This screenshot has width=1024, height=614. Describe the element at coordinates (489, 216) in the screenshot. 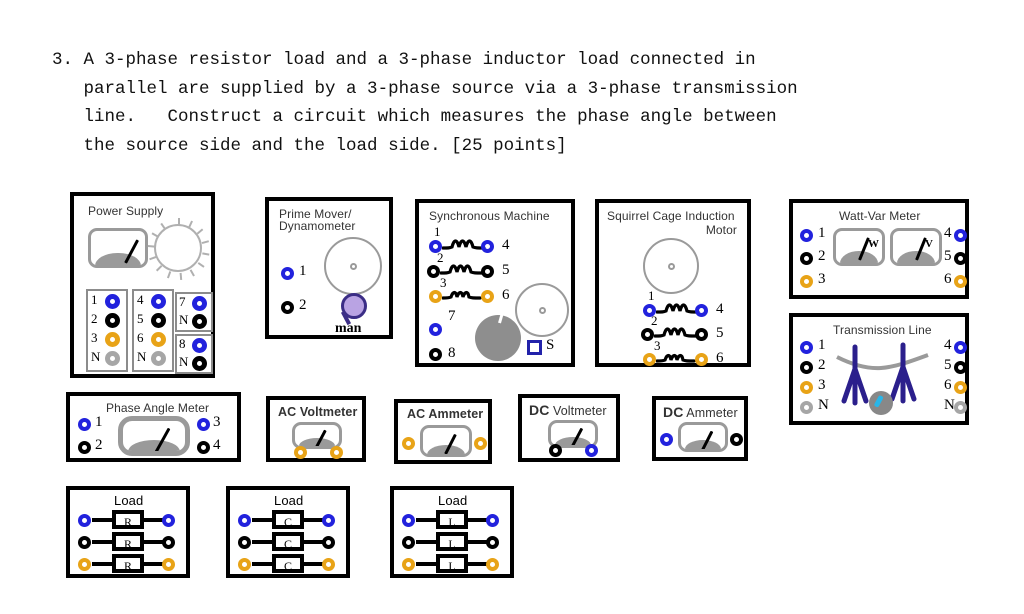

I see `synchronous-machine-title: Synchronous Machine` at that location.